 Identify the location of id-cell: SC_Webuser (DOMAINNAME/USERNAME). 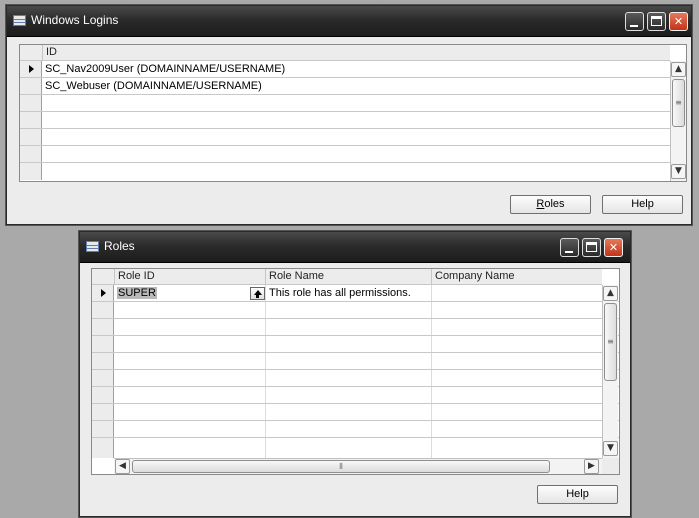
(356, 86).